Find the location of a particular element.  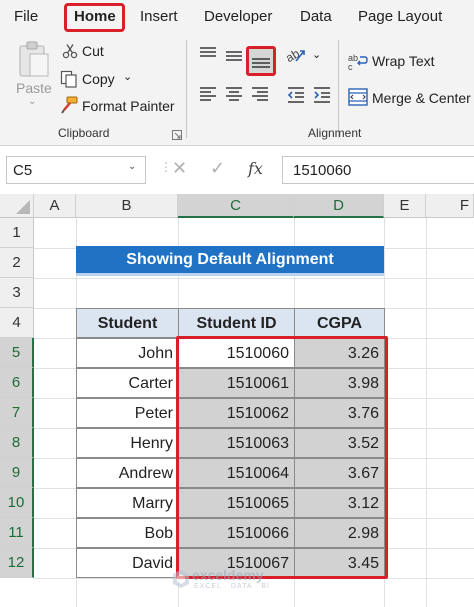

header-cell-student: Student is located at coordinates (127, 323).